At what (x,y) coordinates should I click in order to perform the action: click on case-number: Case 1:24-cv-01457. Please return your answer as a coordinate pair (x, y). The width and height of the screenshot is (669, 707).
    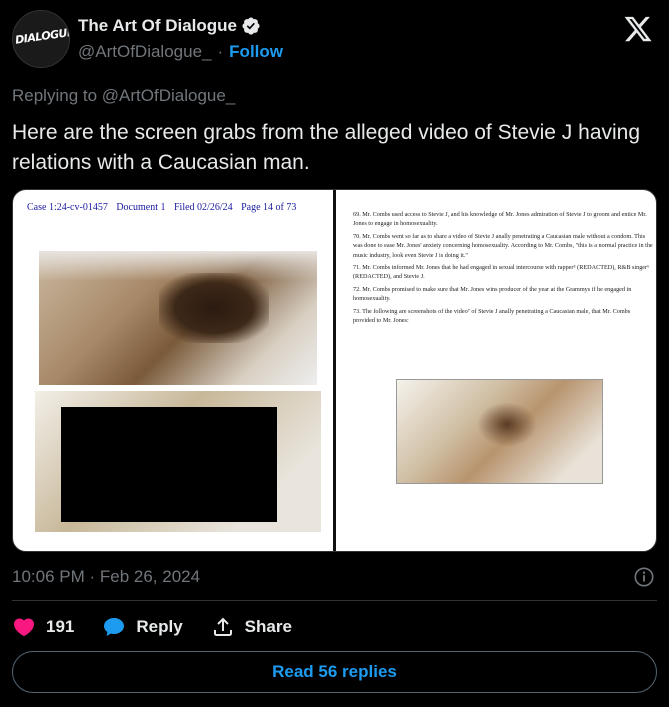
    Looking at the image, I should click on (67, 207).